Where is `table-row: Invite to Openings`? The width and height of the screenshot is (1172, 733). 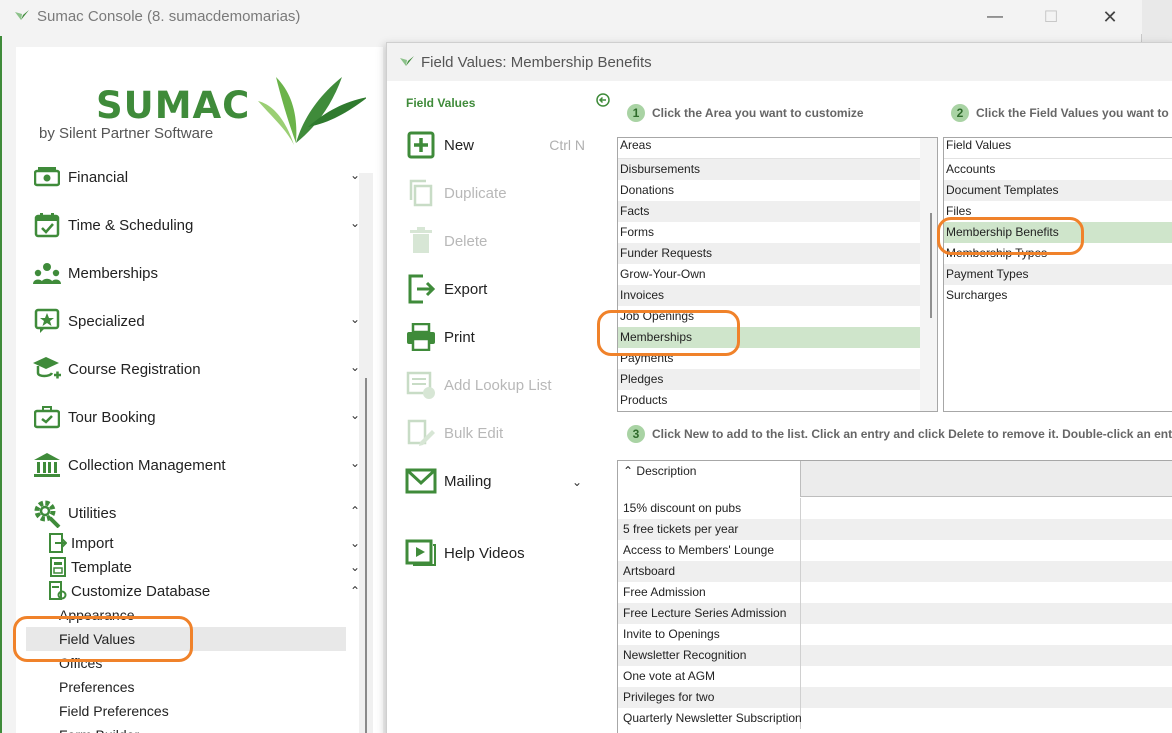
table-row: Invite to Openings is located at coordinates (895, 634).